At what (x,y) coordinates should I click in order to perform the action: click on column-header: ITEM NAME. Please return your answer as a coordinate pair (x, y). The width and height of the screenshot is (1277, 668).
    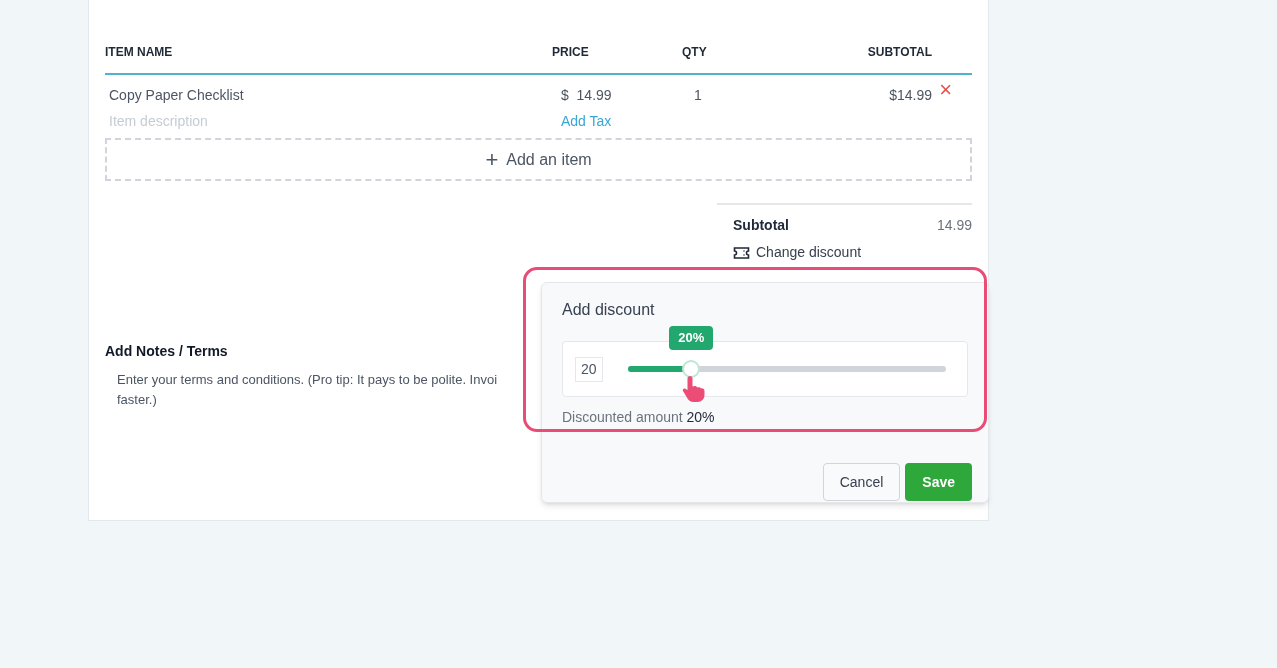
    Looking at the image, I should click on (139, 52).